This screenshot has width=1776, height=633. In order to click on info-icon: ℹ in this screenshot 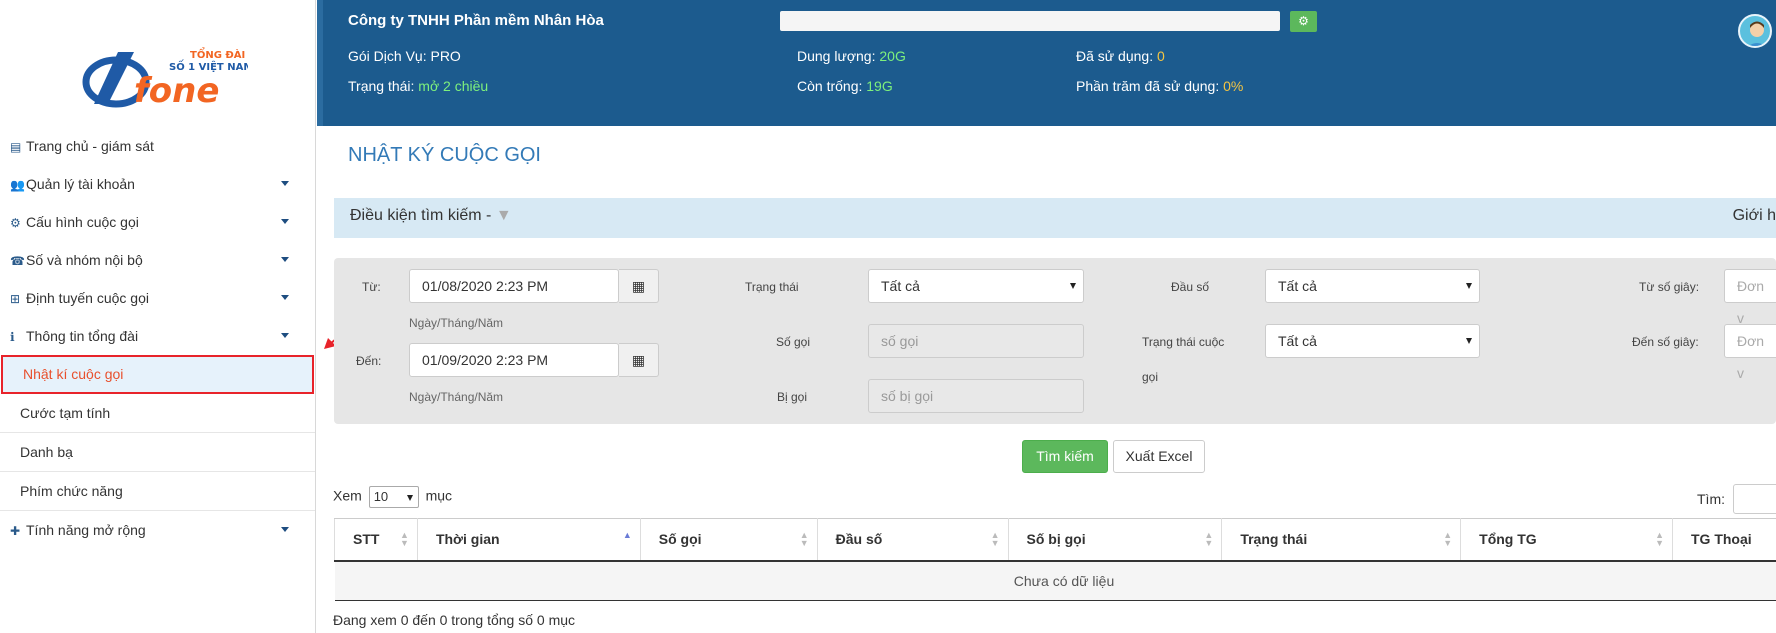, I will do `click(12, 337)`.